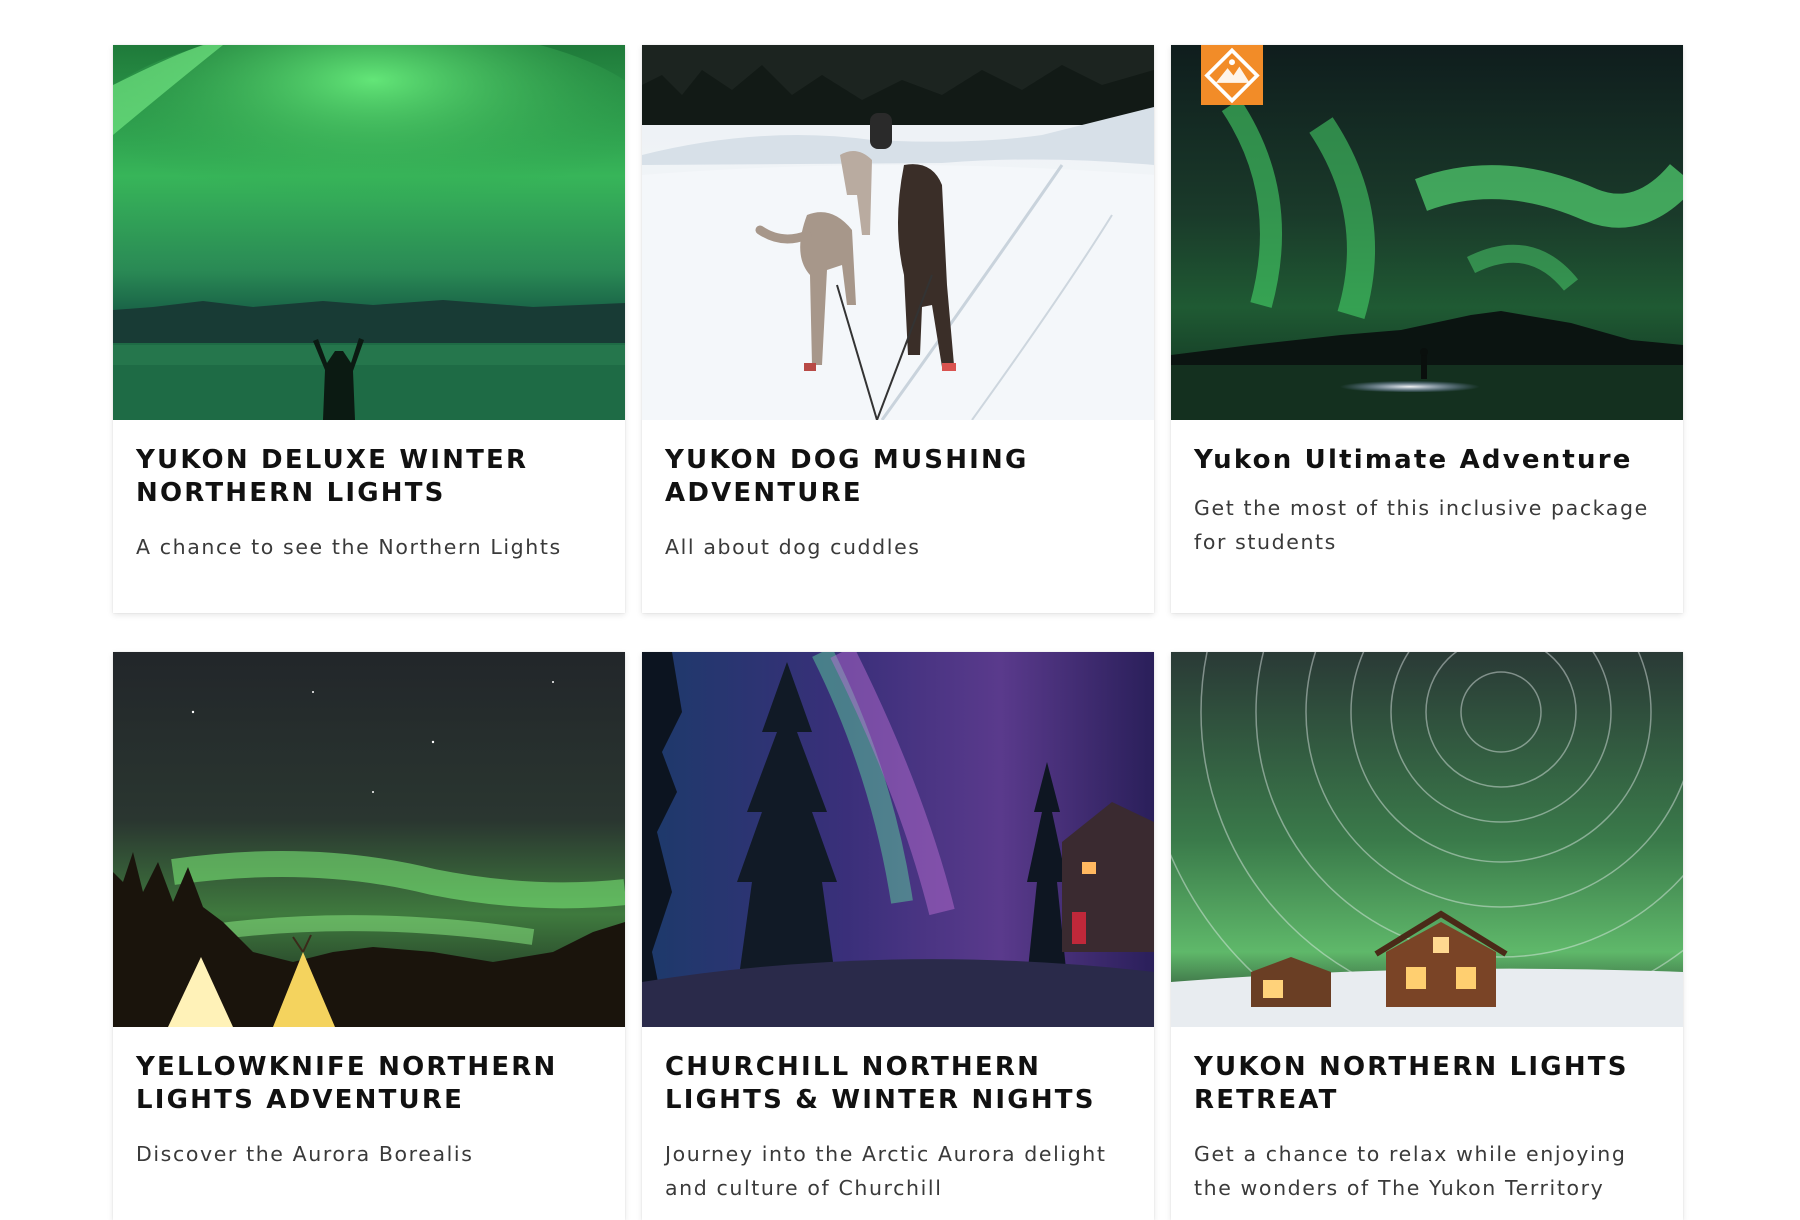  I want to click on card-description: A chance to see the Northern Lights, so click(349, 547).